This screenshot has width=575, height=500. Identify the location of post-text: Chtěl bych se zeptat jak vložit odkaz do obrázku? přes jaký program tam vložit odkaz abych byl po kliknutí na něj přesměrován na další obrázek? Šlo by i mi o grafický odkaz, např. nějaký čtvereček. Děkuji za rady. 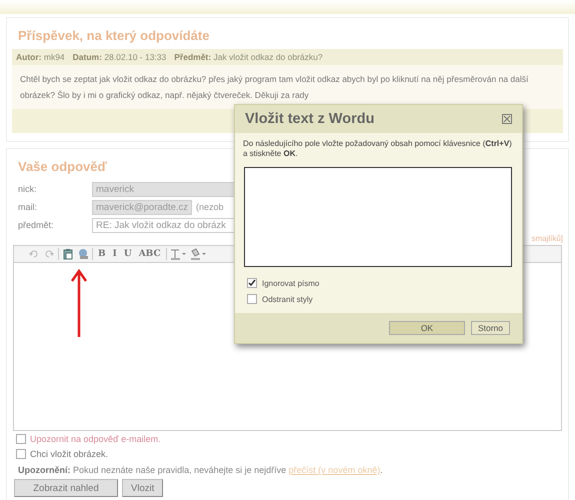
(287, 87).